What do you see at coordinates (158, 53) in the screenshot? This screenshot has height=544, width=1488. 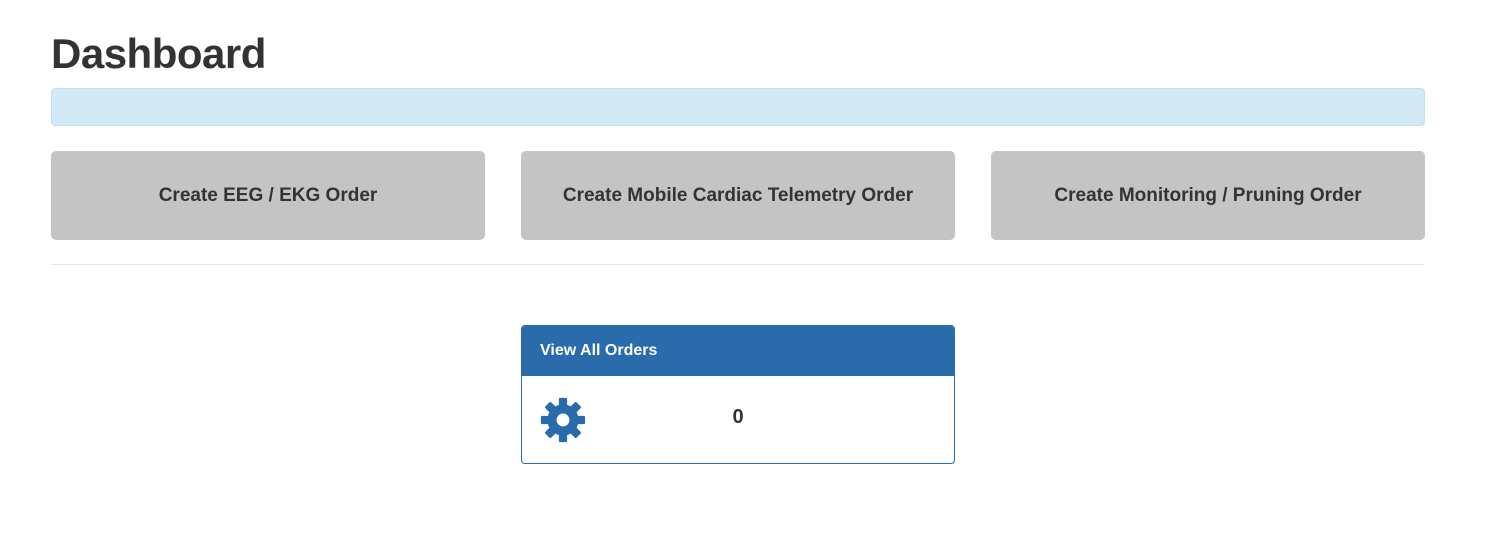 I see `page-title: Dashboard` at bounding box center [158, 53].